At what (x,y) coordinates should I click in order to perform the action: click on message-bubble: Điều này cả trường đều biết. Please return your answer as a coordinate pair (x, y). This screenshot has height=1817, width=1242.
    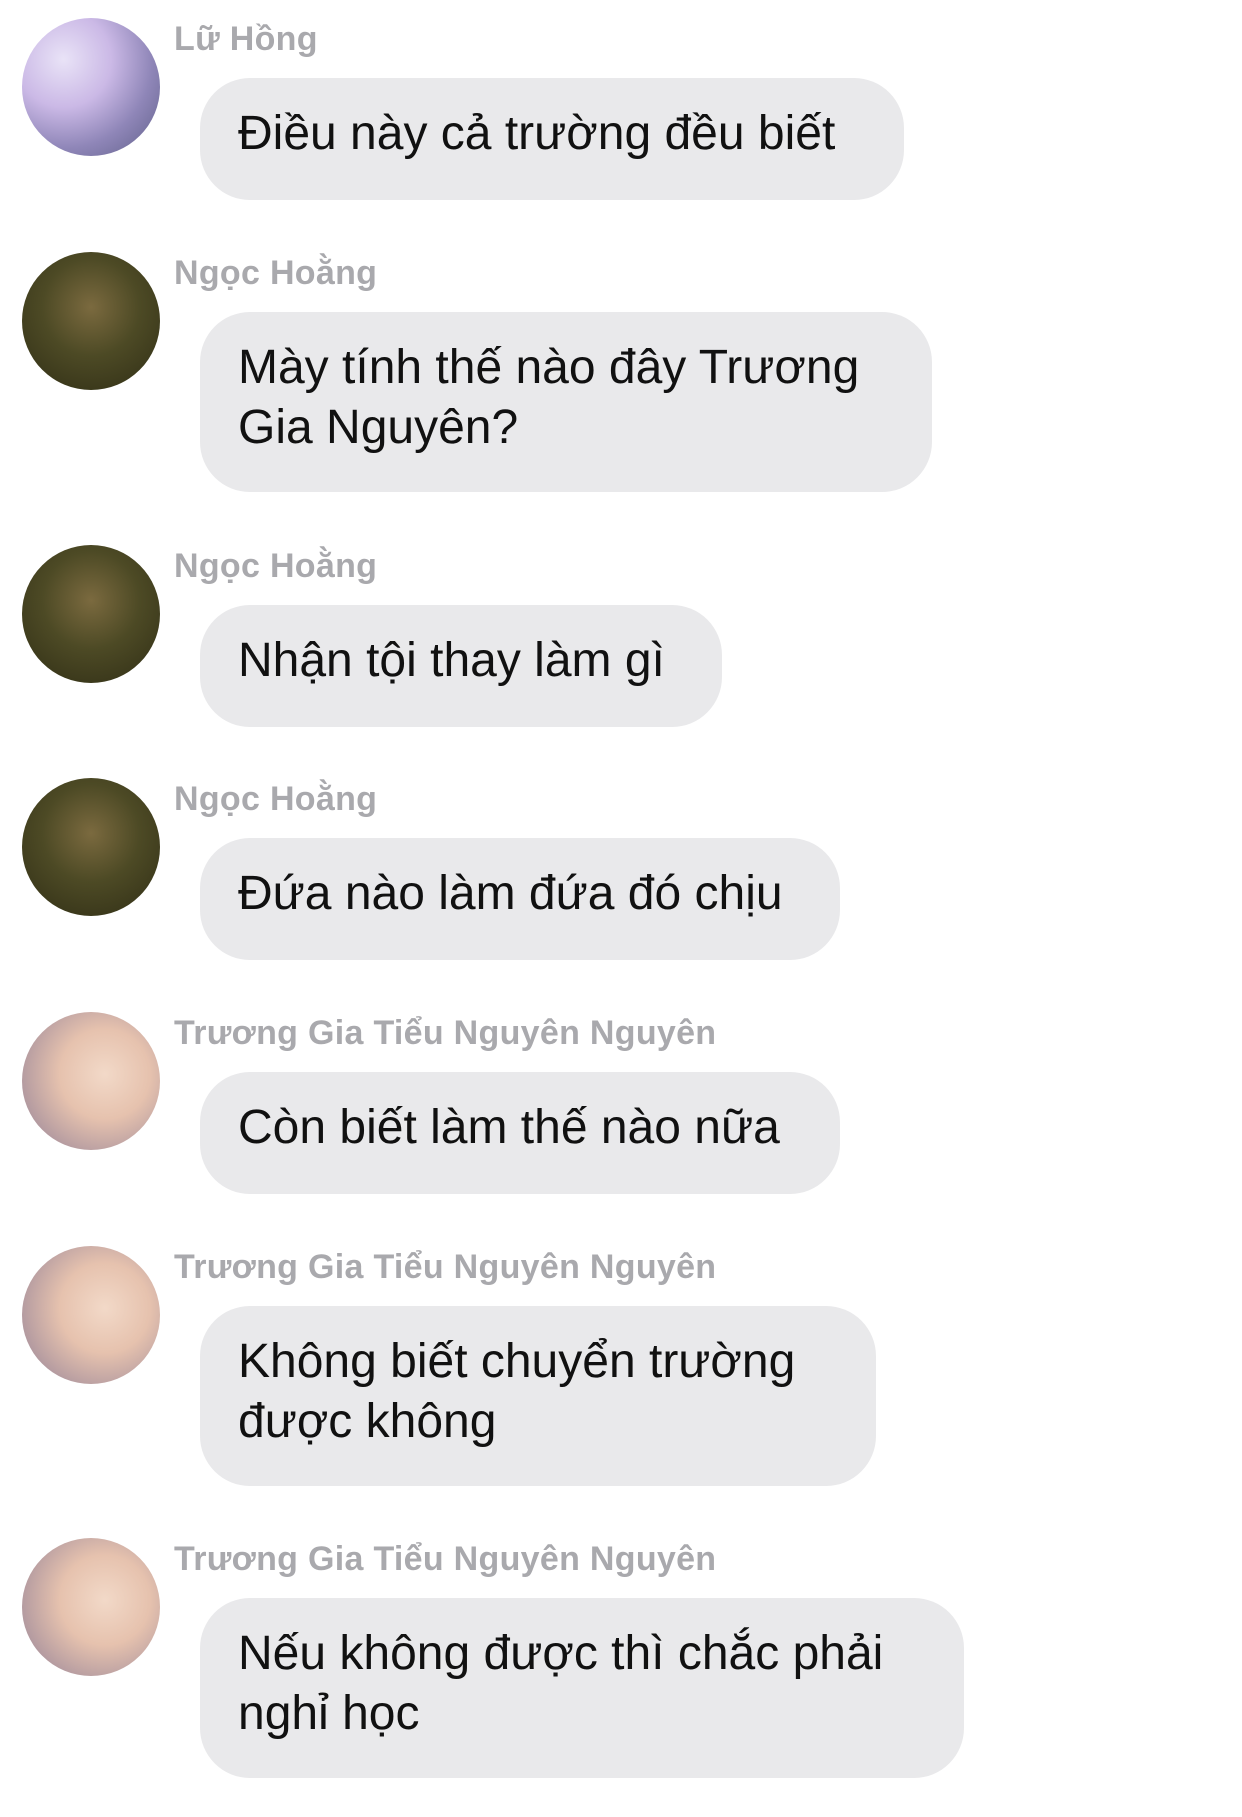
    Looking at the image, I should click on (552, 139).